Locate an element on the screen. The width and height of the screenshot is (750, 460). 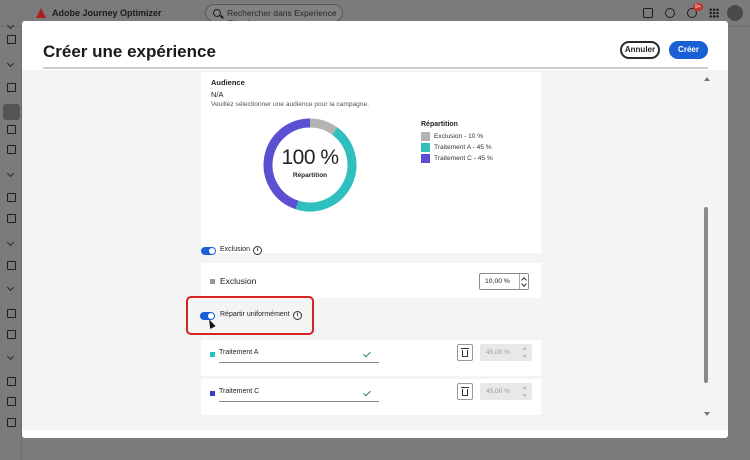
donut-center-value: 100 % is located at coordinates (310, 157).